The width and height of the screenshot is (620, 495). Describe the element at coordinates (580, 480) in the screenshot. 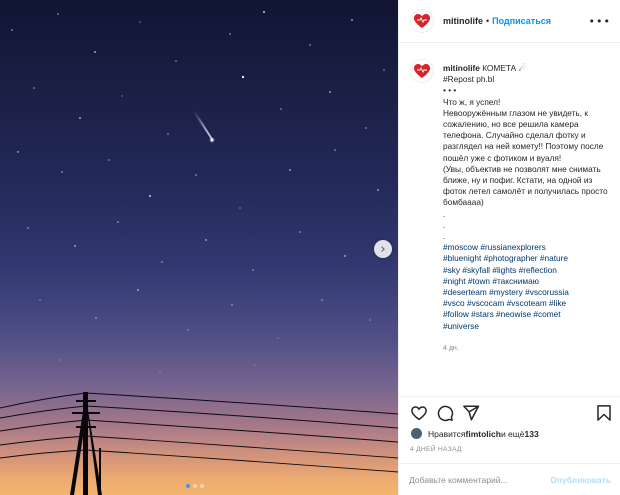

I see `publish-button: Опубликовать` at that location.